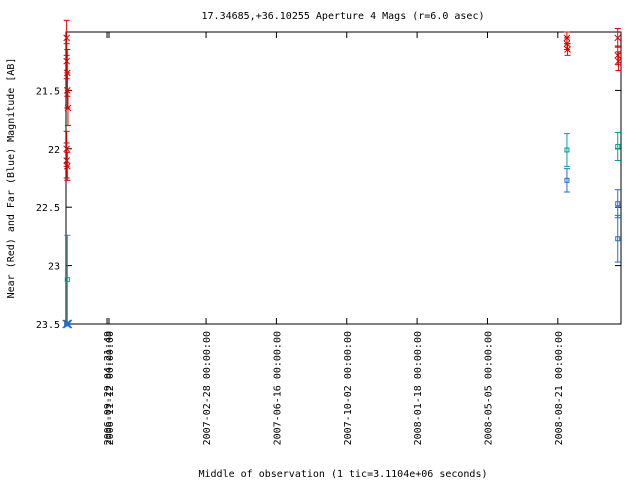  Describe the element at coordinates (277, 388) in the screenshot. I see `x-tick-label: 2007-06-16 00:00:00` at that location.